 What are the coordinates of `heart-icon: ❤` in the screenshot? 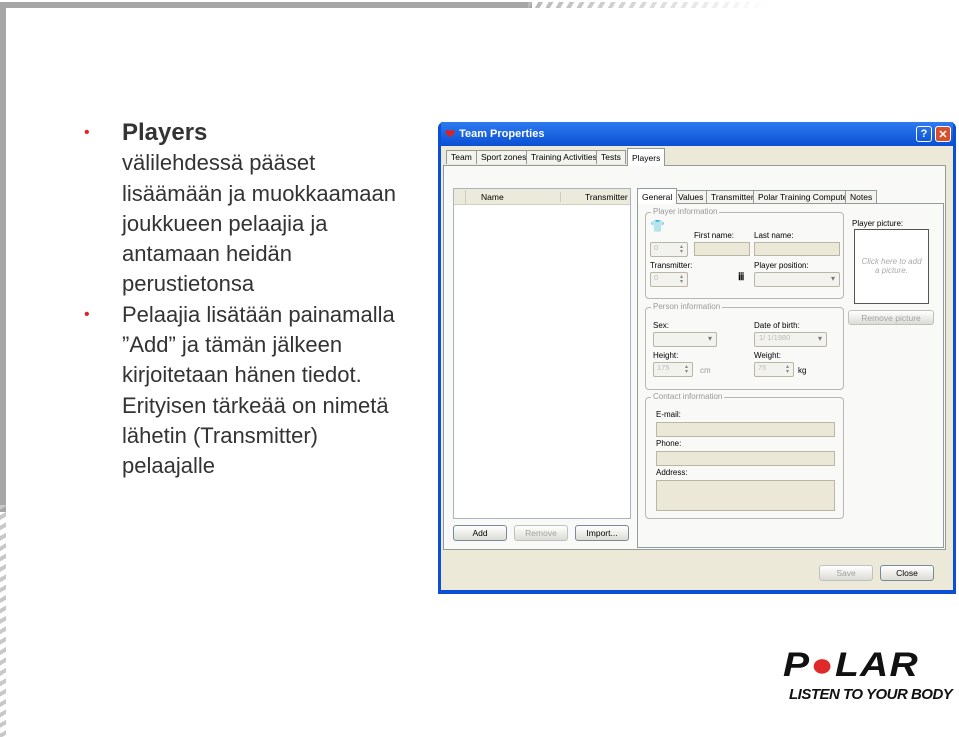 It's located at (450, 134).